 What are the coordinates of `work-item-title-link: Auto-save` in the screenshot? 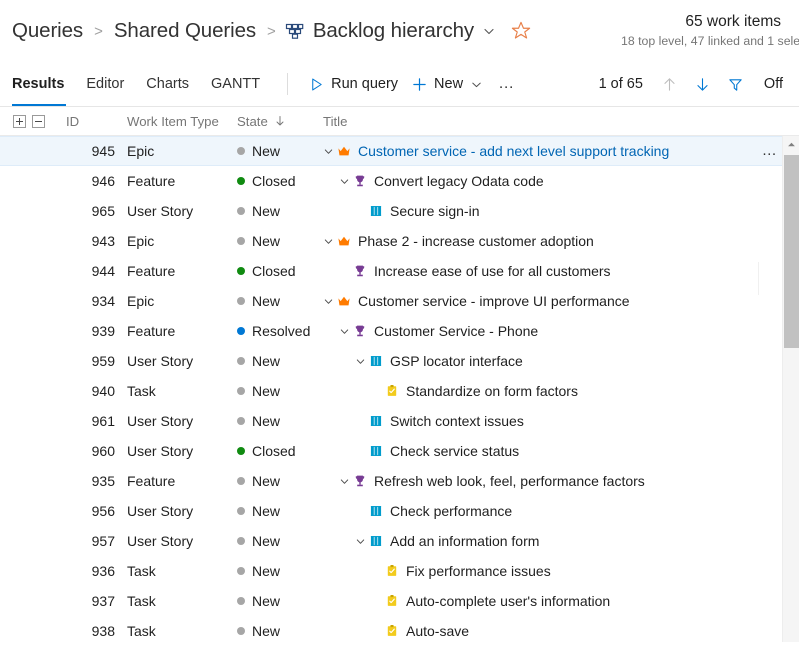 It's located at (437, 631).